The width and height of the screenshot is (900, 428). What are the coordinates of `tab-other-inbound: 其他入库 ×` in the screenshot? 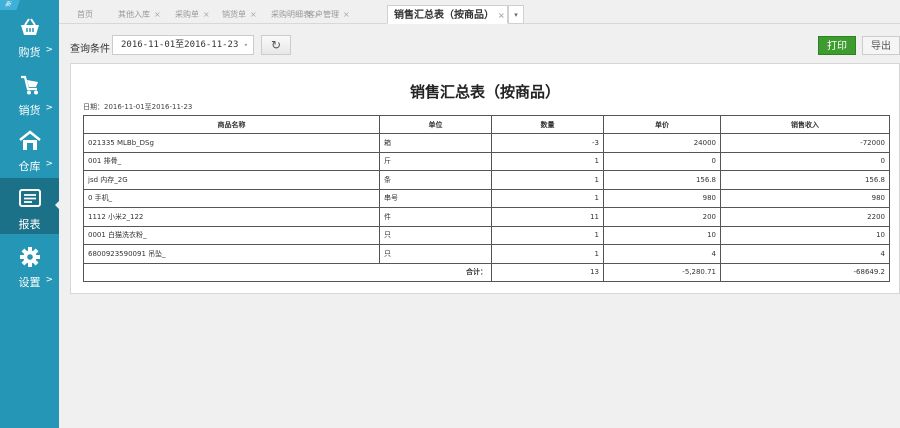 It's located at (136, 14).